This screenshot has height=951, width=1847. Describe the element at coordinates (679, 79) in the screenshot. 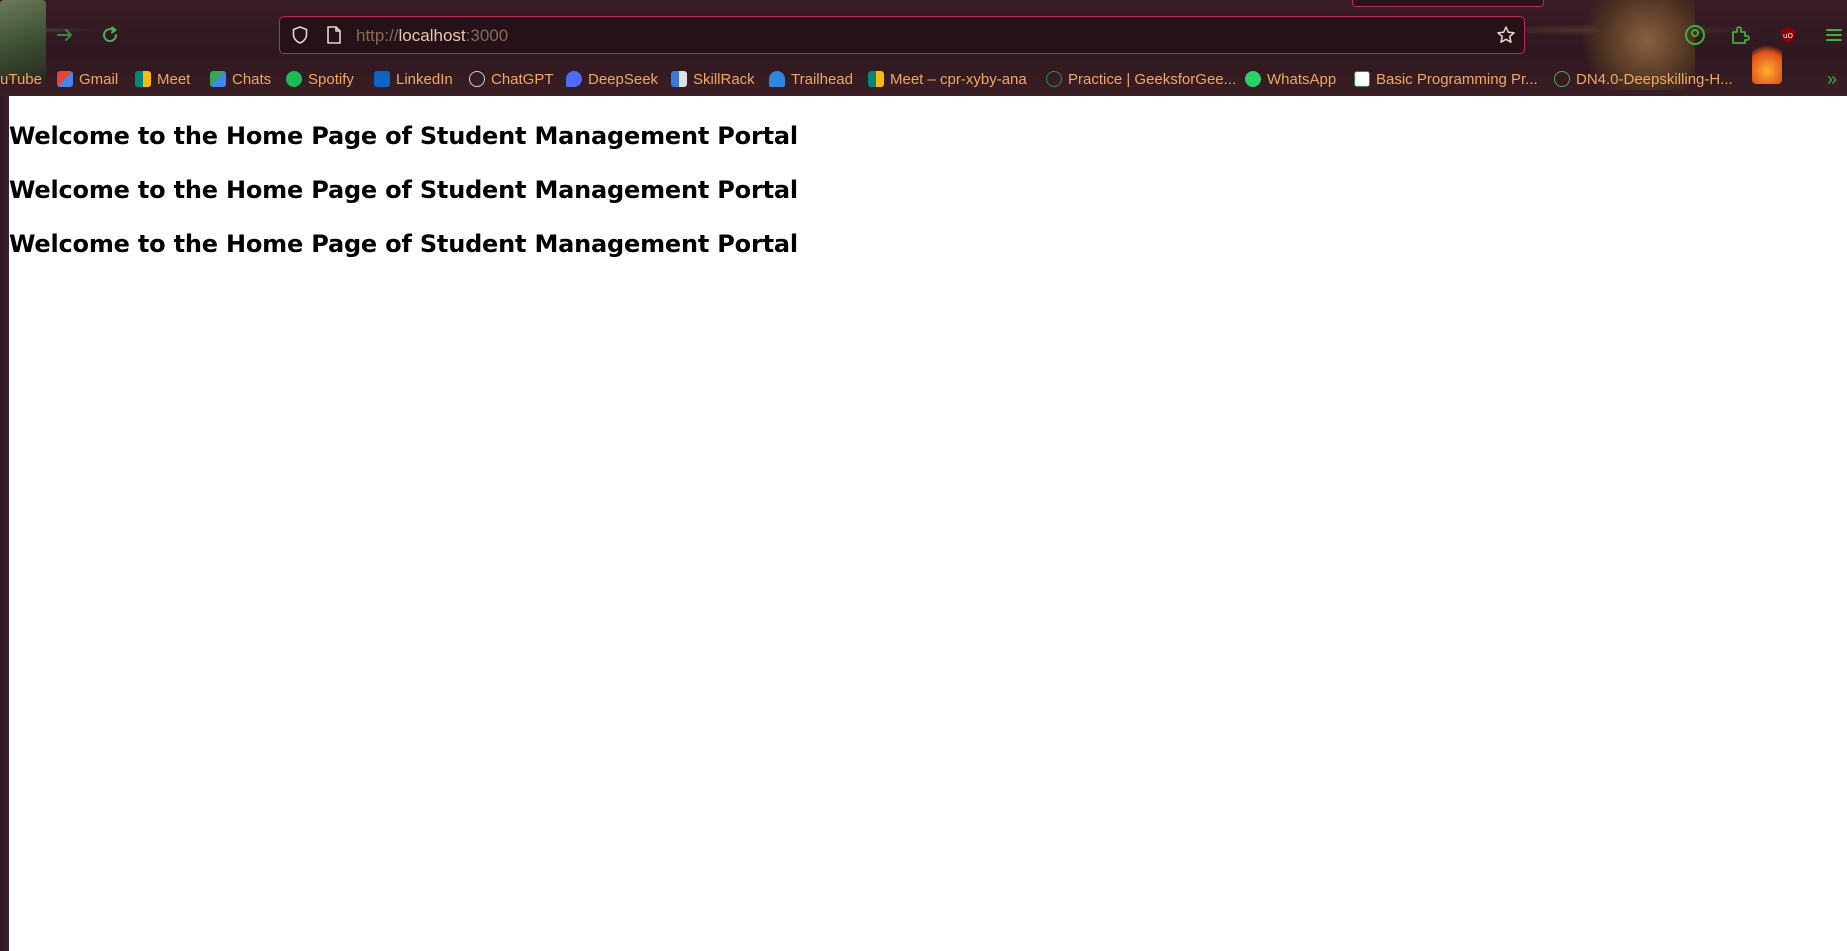

I see `skillrack-icon` at that location.